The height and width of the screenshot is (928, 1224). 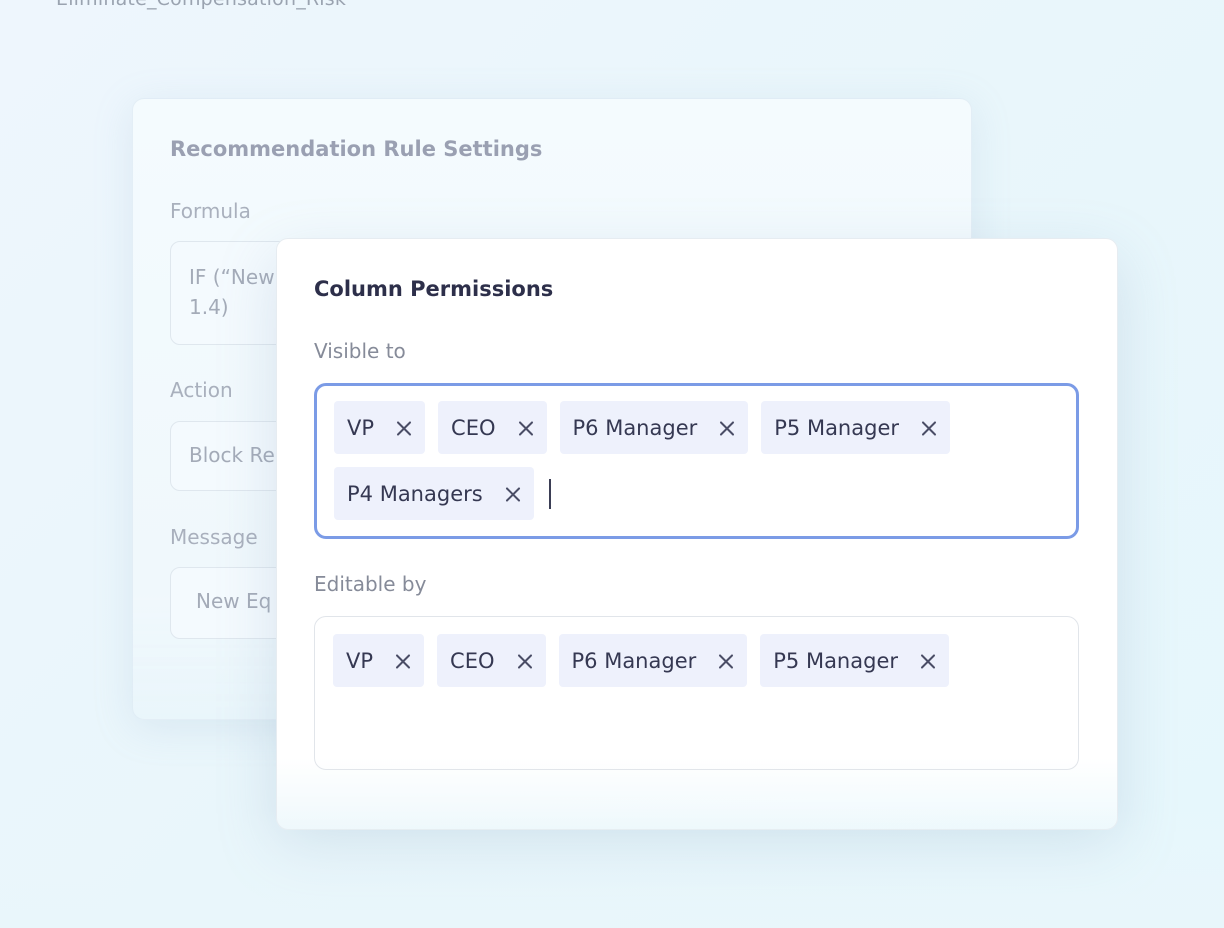 What do you see at coordinates (696, 693) in the screenshot?
I see `editable-by-tag-input: VP CEO P6 Manager P5 Manager` at bounding box center [696, 693].